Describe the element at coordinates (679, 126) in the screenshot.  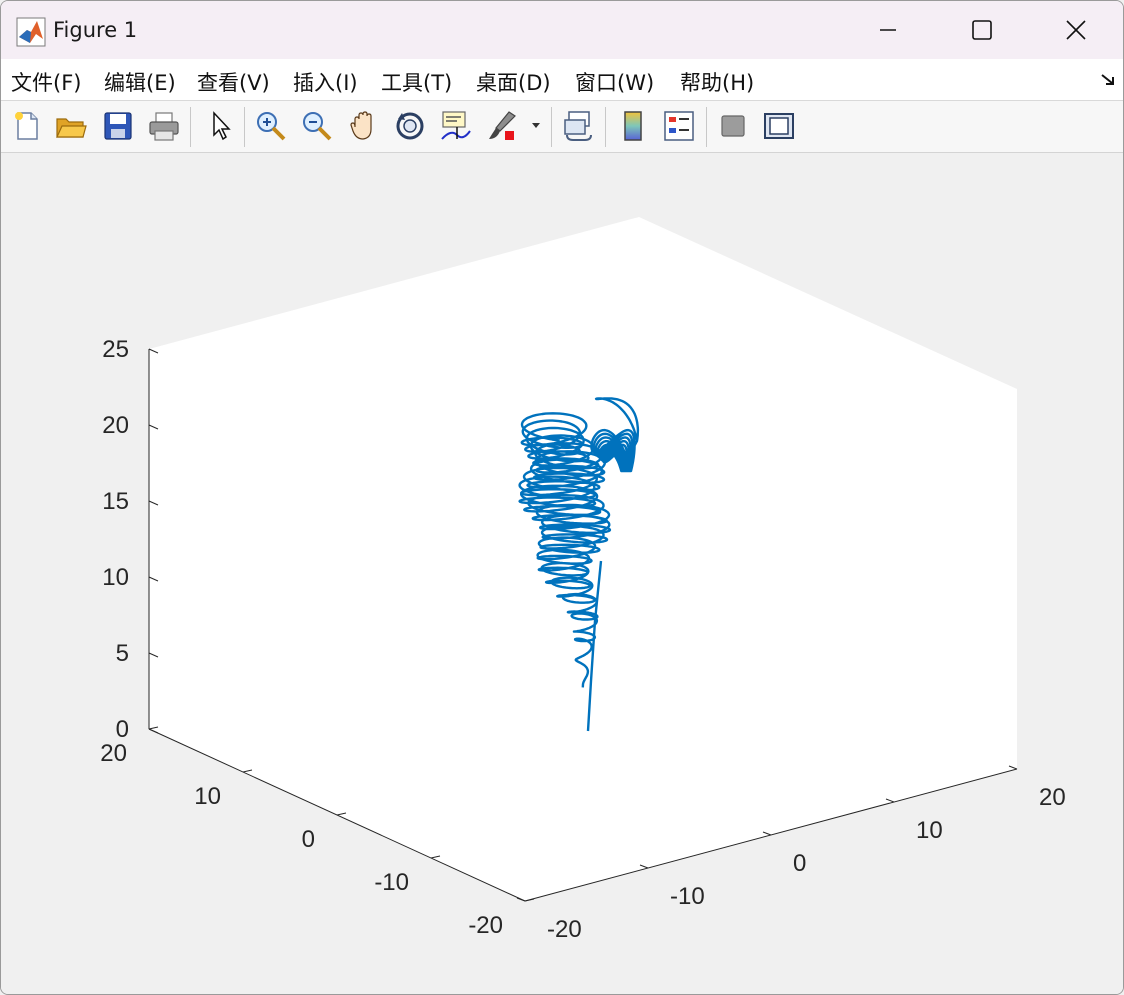
I see `legend-icon` at that location.